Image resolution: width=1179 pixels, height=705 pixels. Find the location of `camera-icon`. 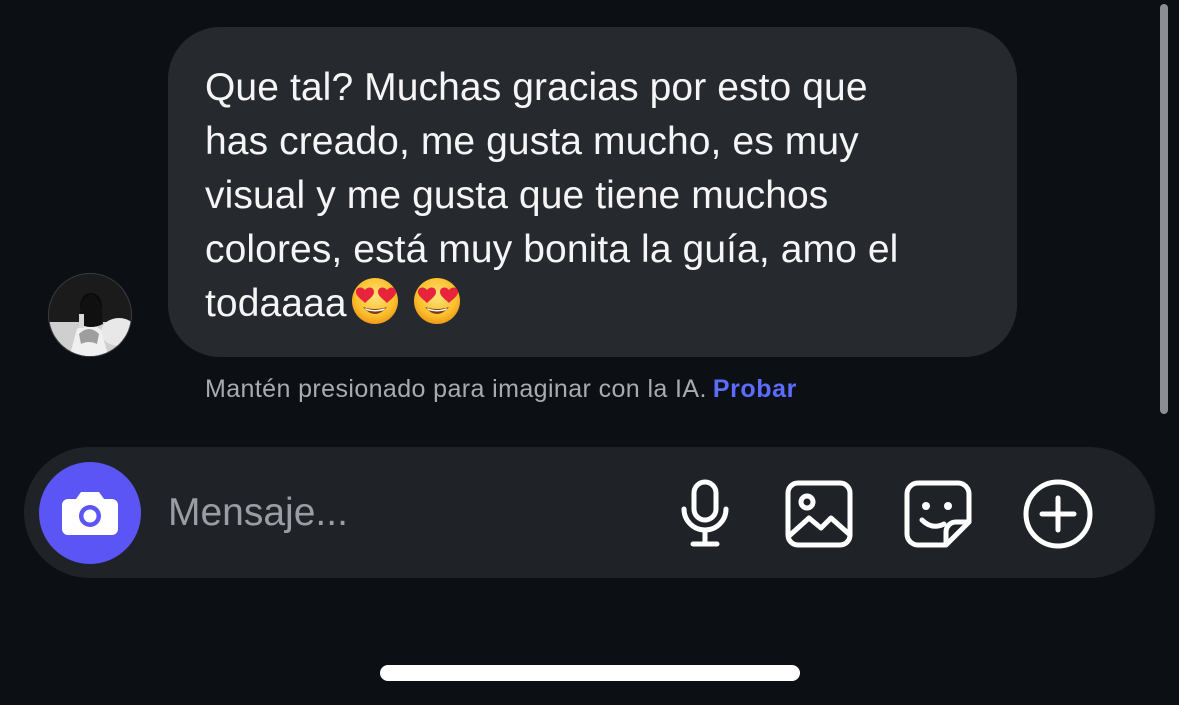

camera-icon is located at coordinates (90, 513).